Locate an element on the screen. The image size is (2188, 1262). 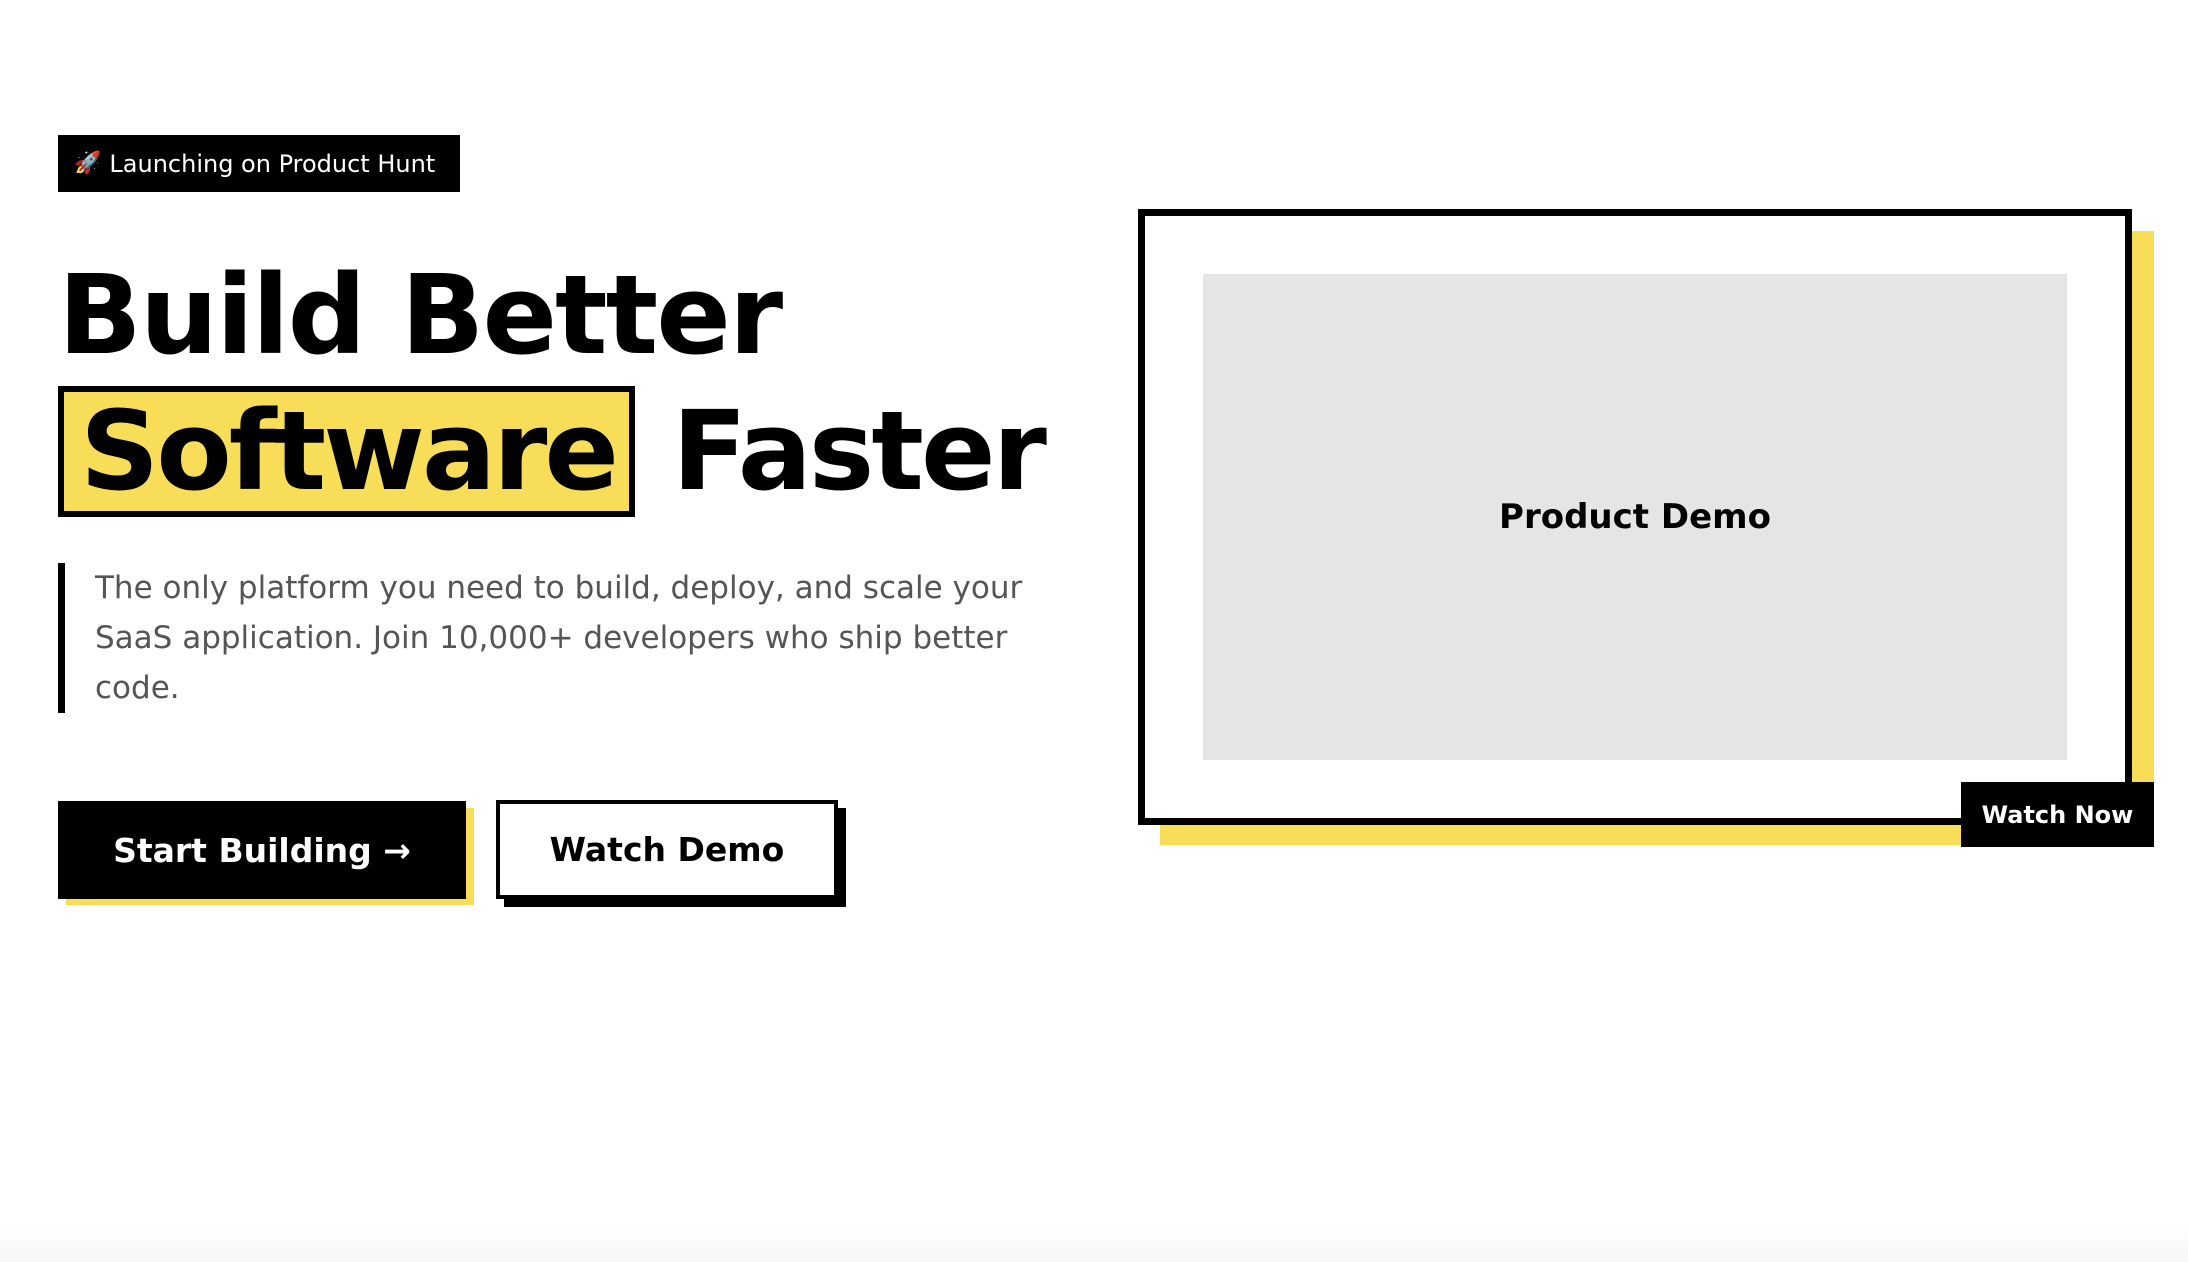
start-building-button: Start Building → is located at coordinates (262, 850).